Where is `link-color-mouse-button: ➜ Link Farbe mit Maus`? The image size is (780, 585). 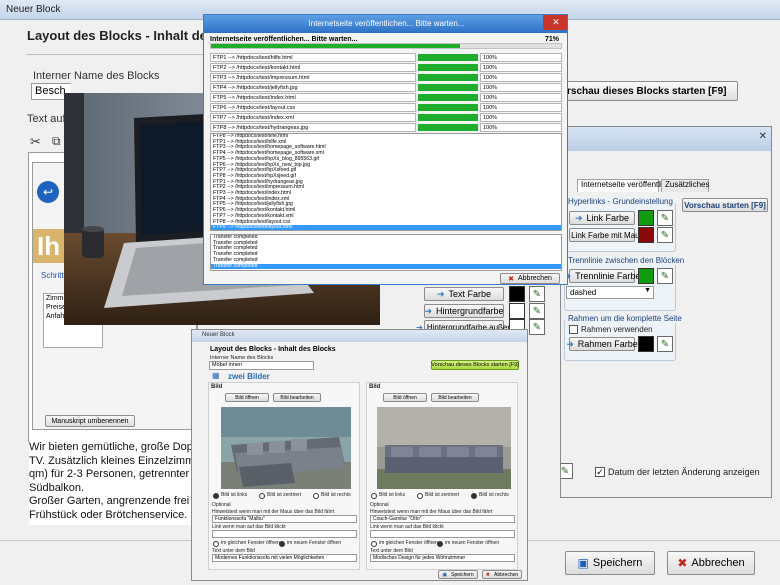 link-color-mouse-button: ➜ Link Farbe mit Maus is located at coordinates (602, 235).